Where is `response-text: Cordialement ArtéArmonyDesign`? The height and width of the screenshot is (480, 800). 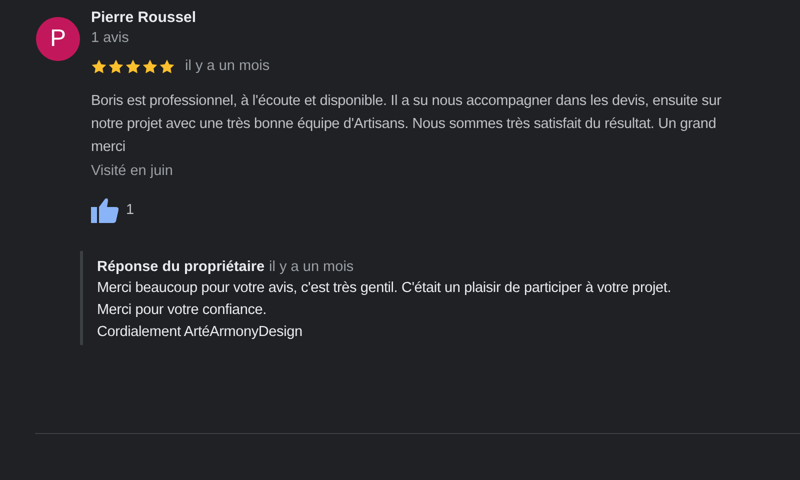
response-text: Cordialement ArtéArmonyDesign is located at coordinates (200, 332).